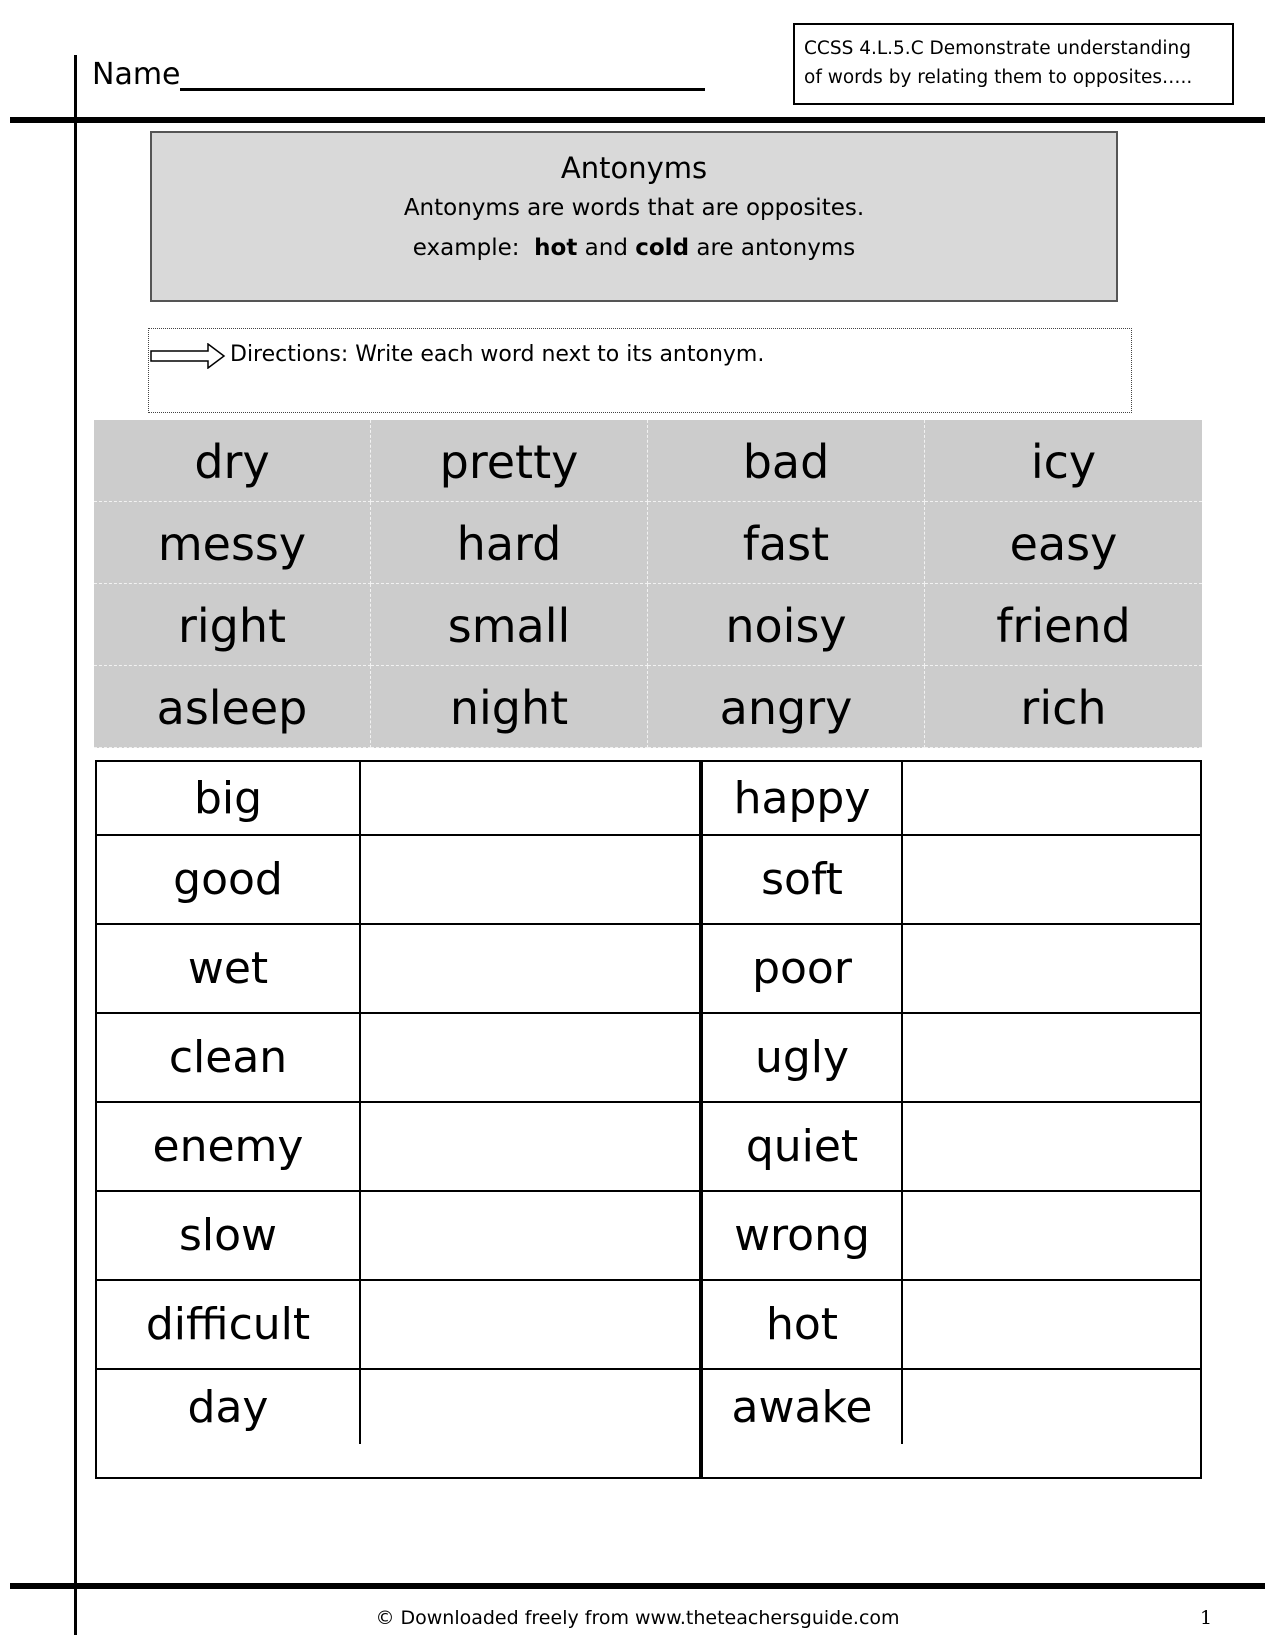 Image resolution: width=1275 pixels, height=1650 pixels. What do you see at coordinates (803, 968) in the screenshot?
I see `prompt-word: poor` at bounding box center [803, 968].